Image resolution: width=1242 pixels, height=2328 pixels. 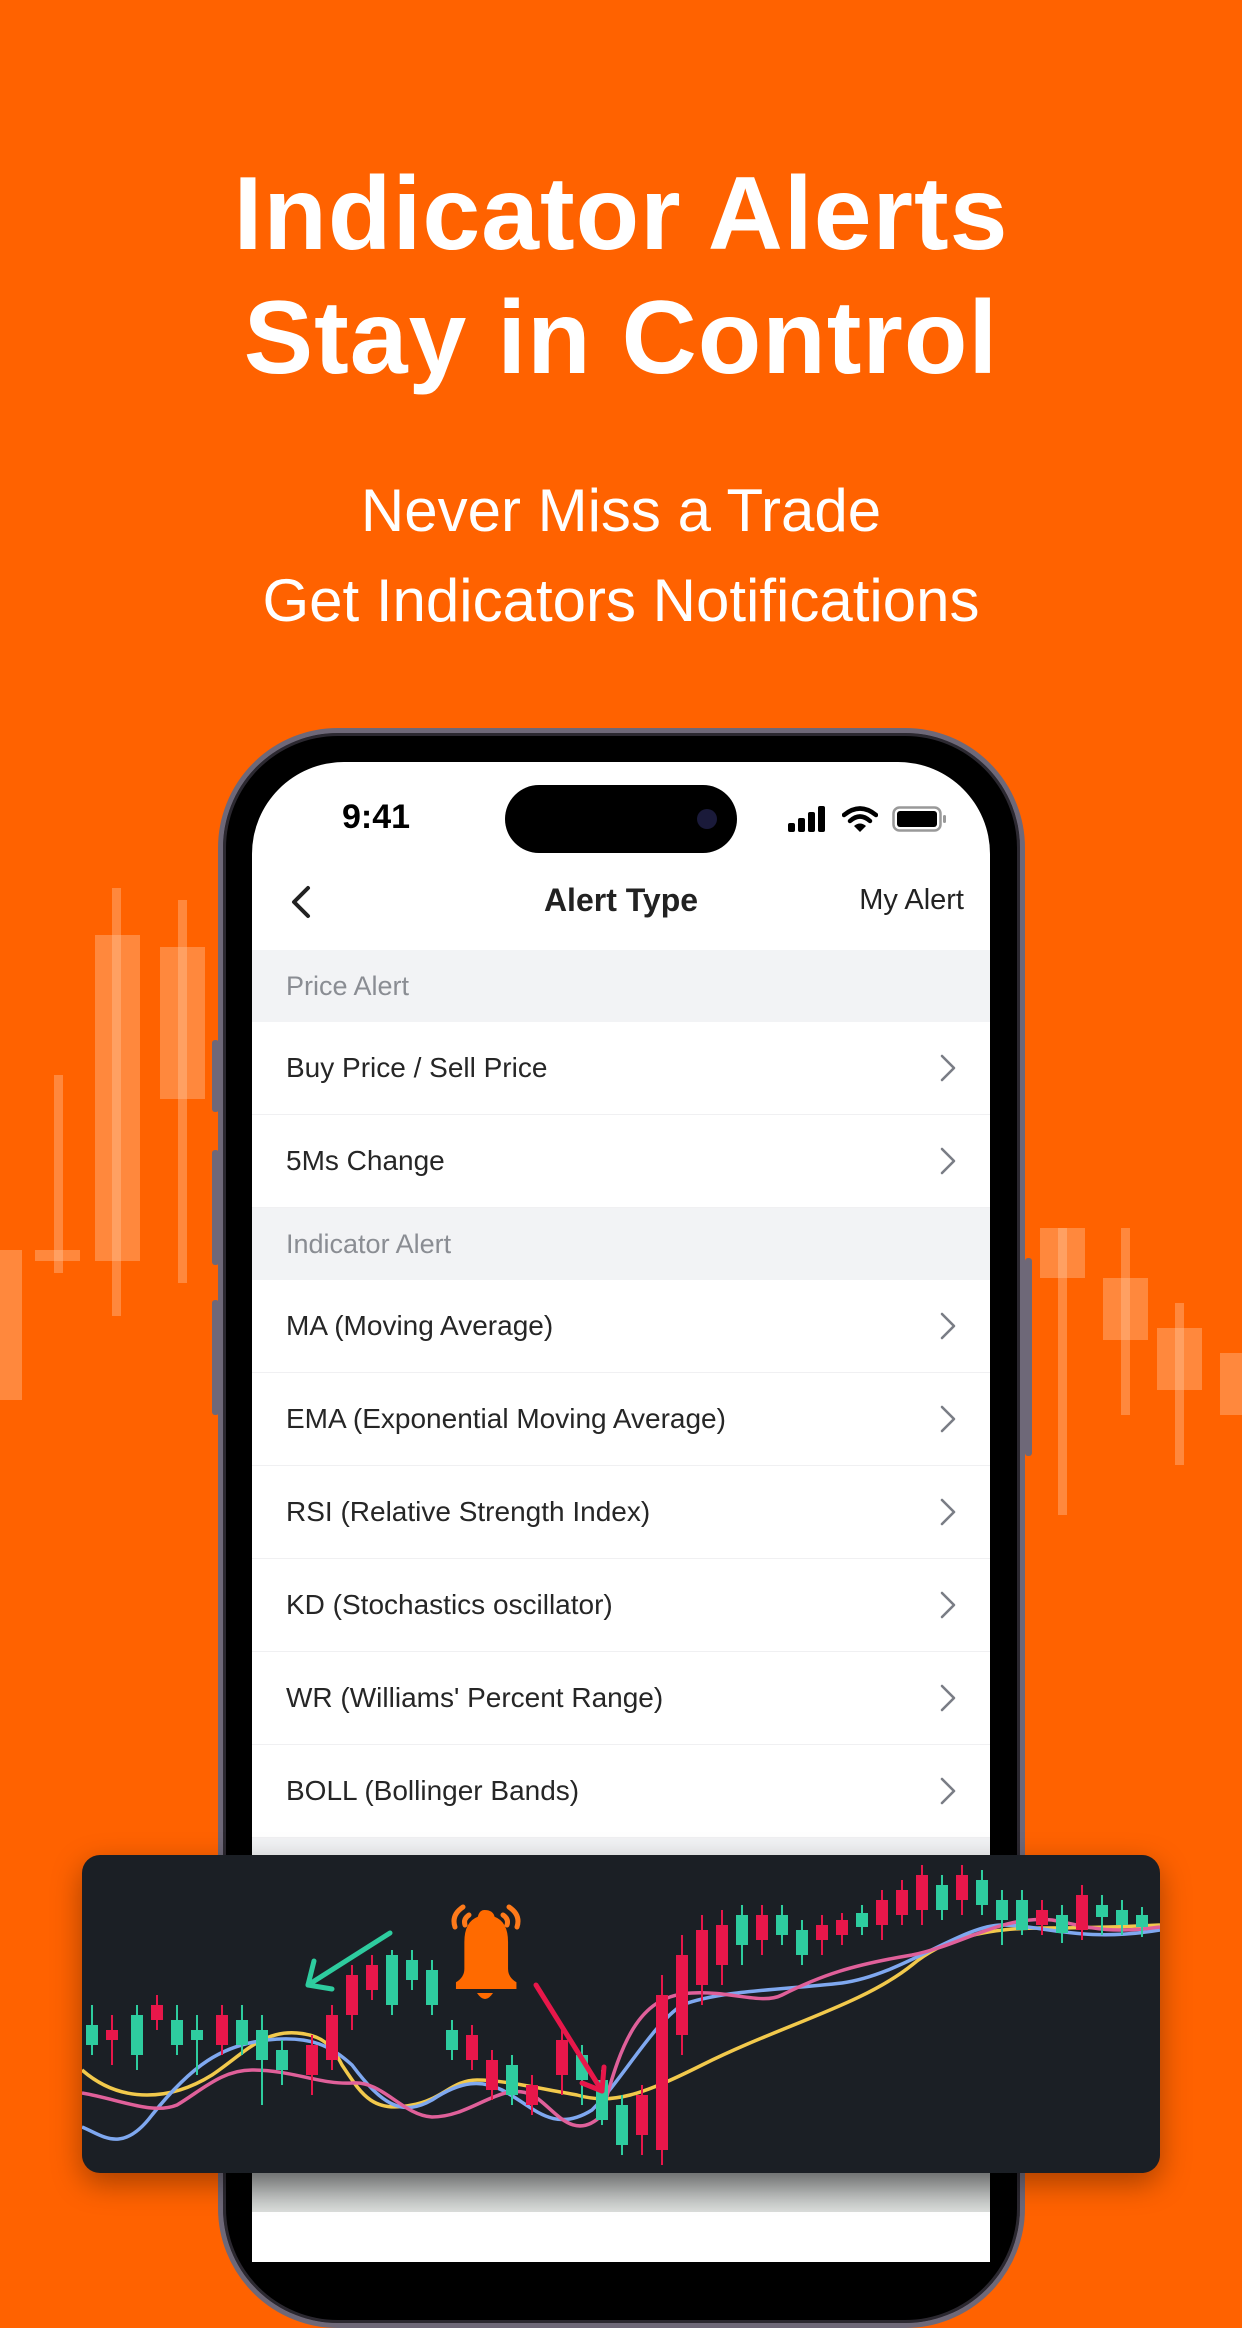 What do you see at coordinates (707, 819) in the screenshot?
I see `camera-icon` at bounding box center [707, 819].